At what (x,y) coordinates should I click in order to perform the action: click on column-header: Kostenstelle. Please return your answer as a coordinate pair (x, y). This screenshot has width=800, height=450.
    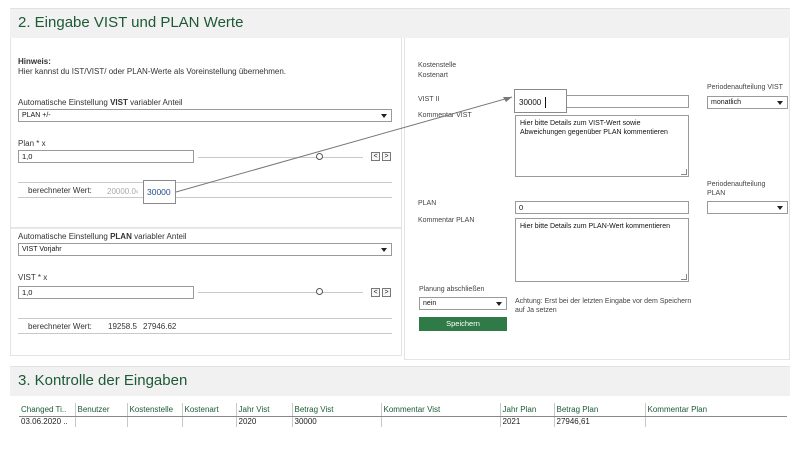
    Looking at the image, I should click on (155, 410).